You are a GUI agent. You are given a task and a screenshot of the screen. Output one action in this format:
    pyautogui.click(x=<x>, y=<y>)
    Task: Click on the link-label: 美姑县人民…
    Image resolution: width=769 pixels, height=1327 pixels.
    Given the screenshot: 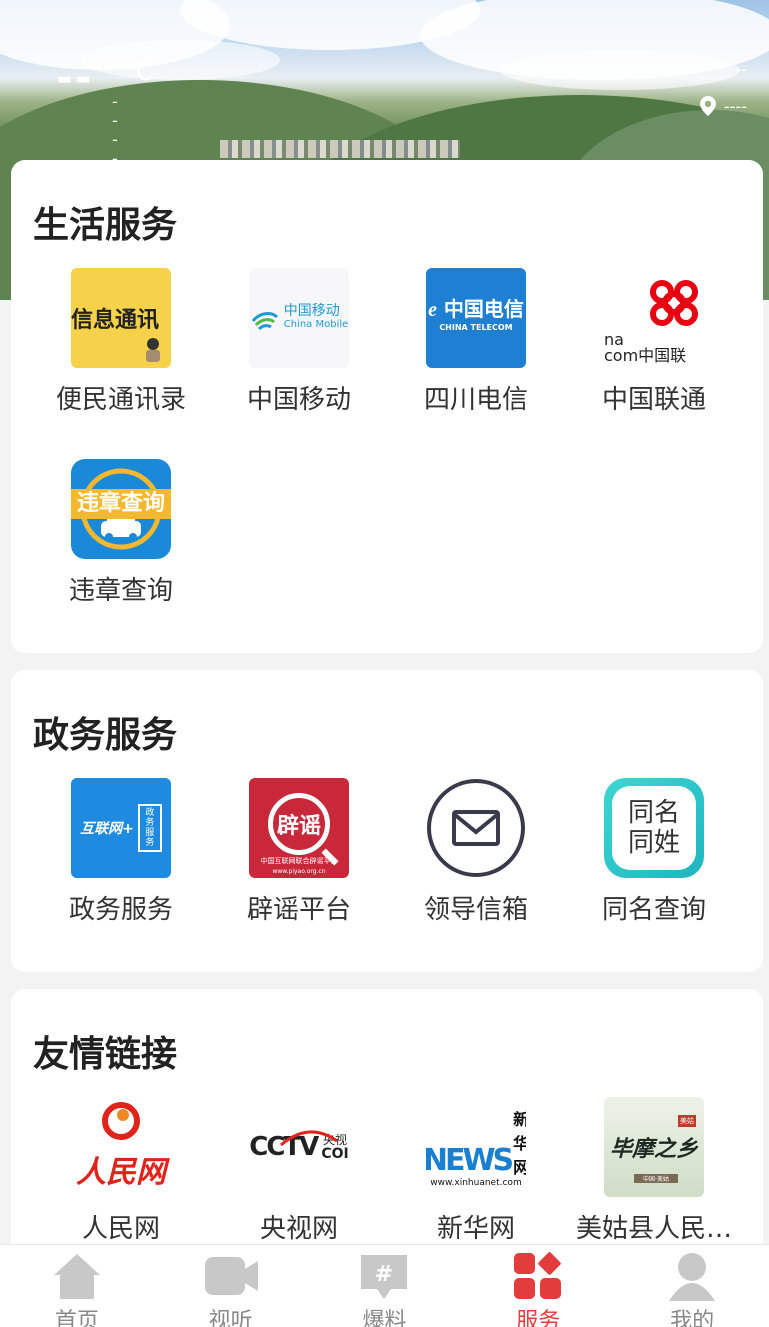 What is the action you would take?
    pyautogui.click(x=653, y=1229)
    